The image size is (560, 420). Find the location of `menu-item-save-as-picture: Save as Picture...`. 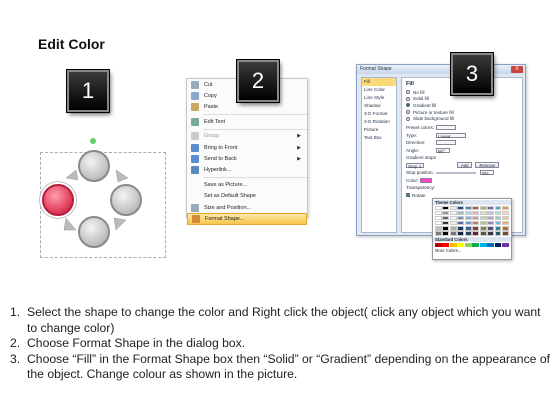

menu-item-save-as-picture: Save as Picture... is located at coordinates (247, 184).